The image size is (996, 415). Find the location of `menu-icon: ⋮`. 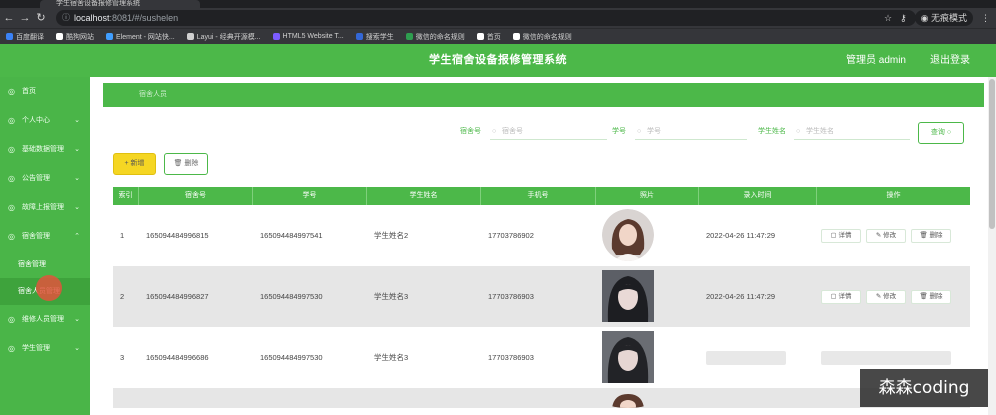

menu-icon: ⋮ is located at coordinates (985, 18).